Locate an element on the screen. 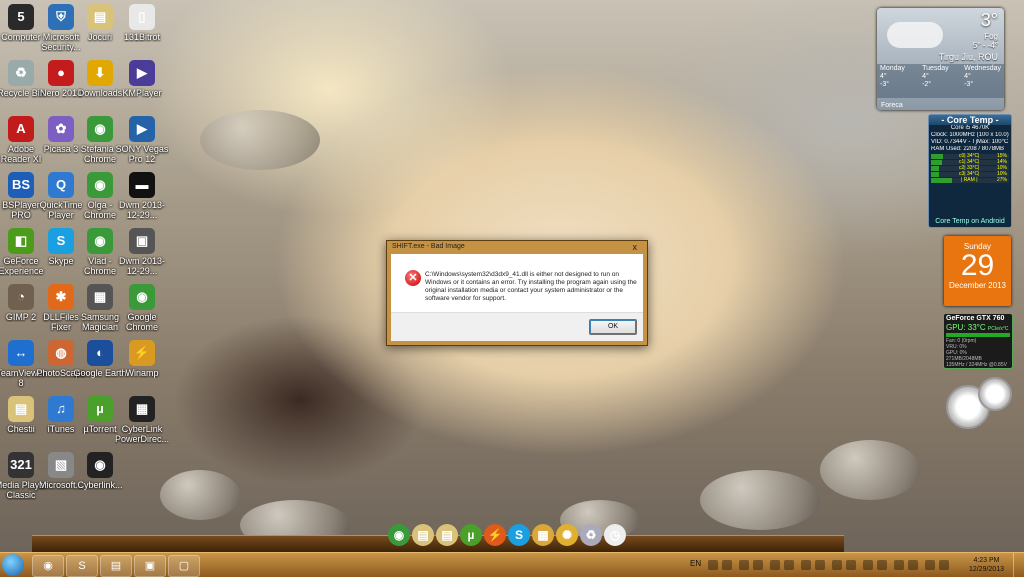  system-tray is located at coordinates (836, 565).